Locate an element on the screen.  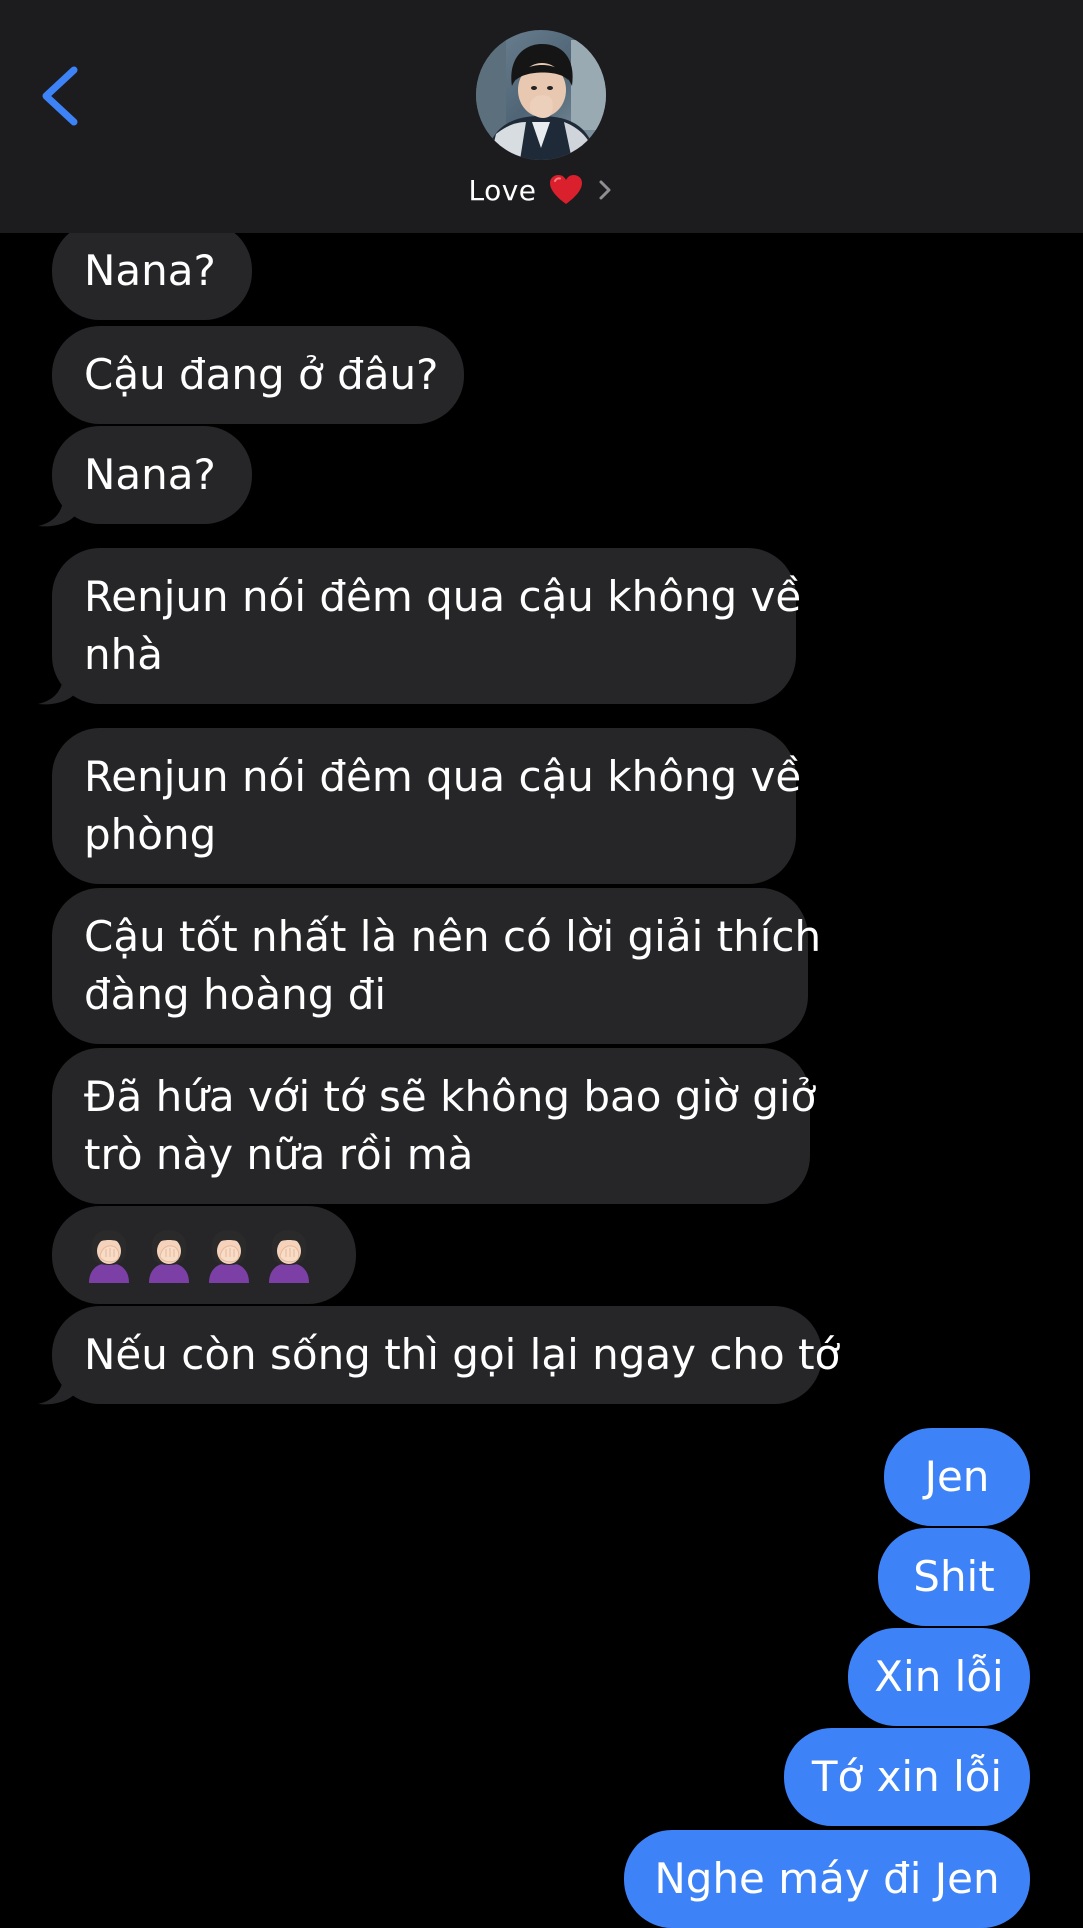
message-line: trò này nữa rồi mà is located at coordinates (279, 1154).